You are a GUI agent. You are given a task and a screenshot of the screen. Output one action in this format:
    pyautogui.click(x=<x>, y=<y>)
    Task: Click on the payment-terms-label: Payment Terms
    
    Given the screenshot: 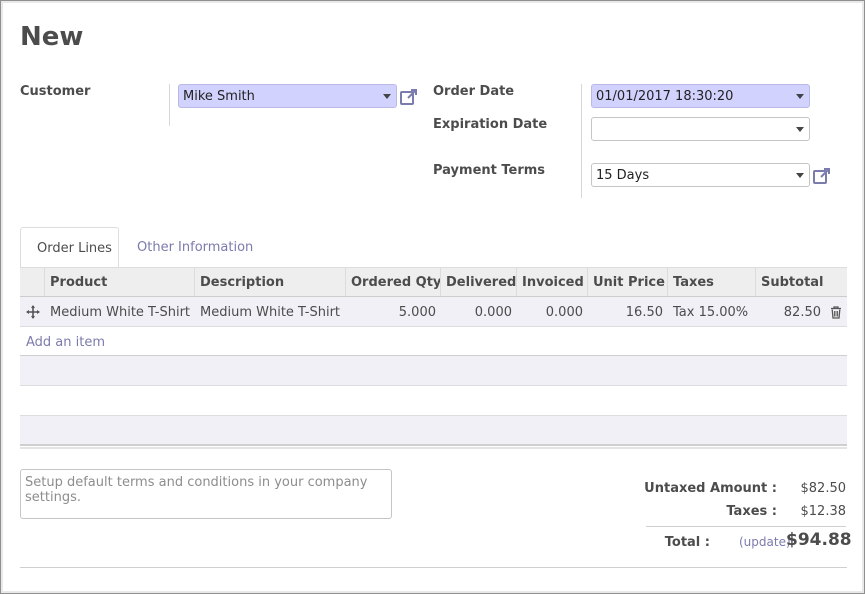 What is the action you would take?
    pyautogui.click(x=489, y=170)
    